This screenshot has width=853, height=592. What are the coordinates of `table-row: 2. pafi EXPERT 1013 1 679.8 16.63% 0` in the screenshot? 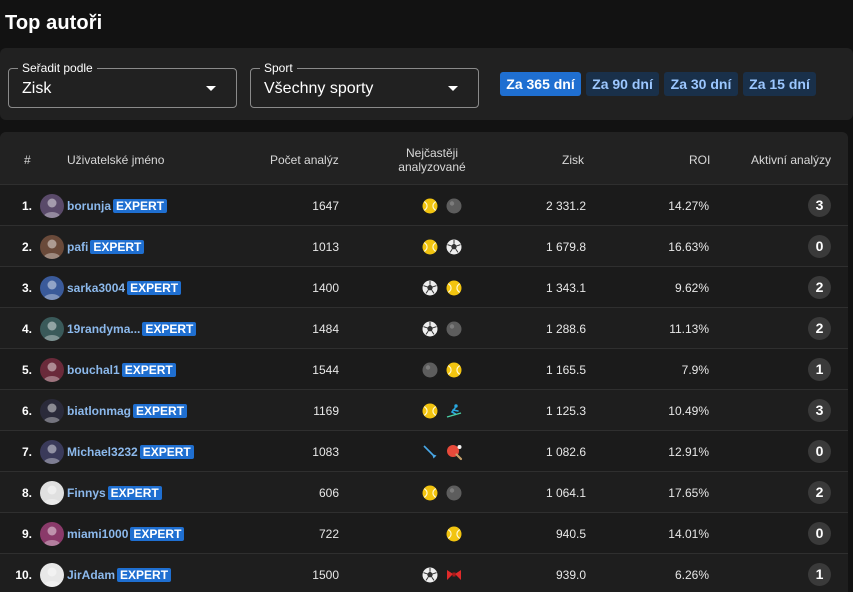 It's located at (424, 245).